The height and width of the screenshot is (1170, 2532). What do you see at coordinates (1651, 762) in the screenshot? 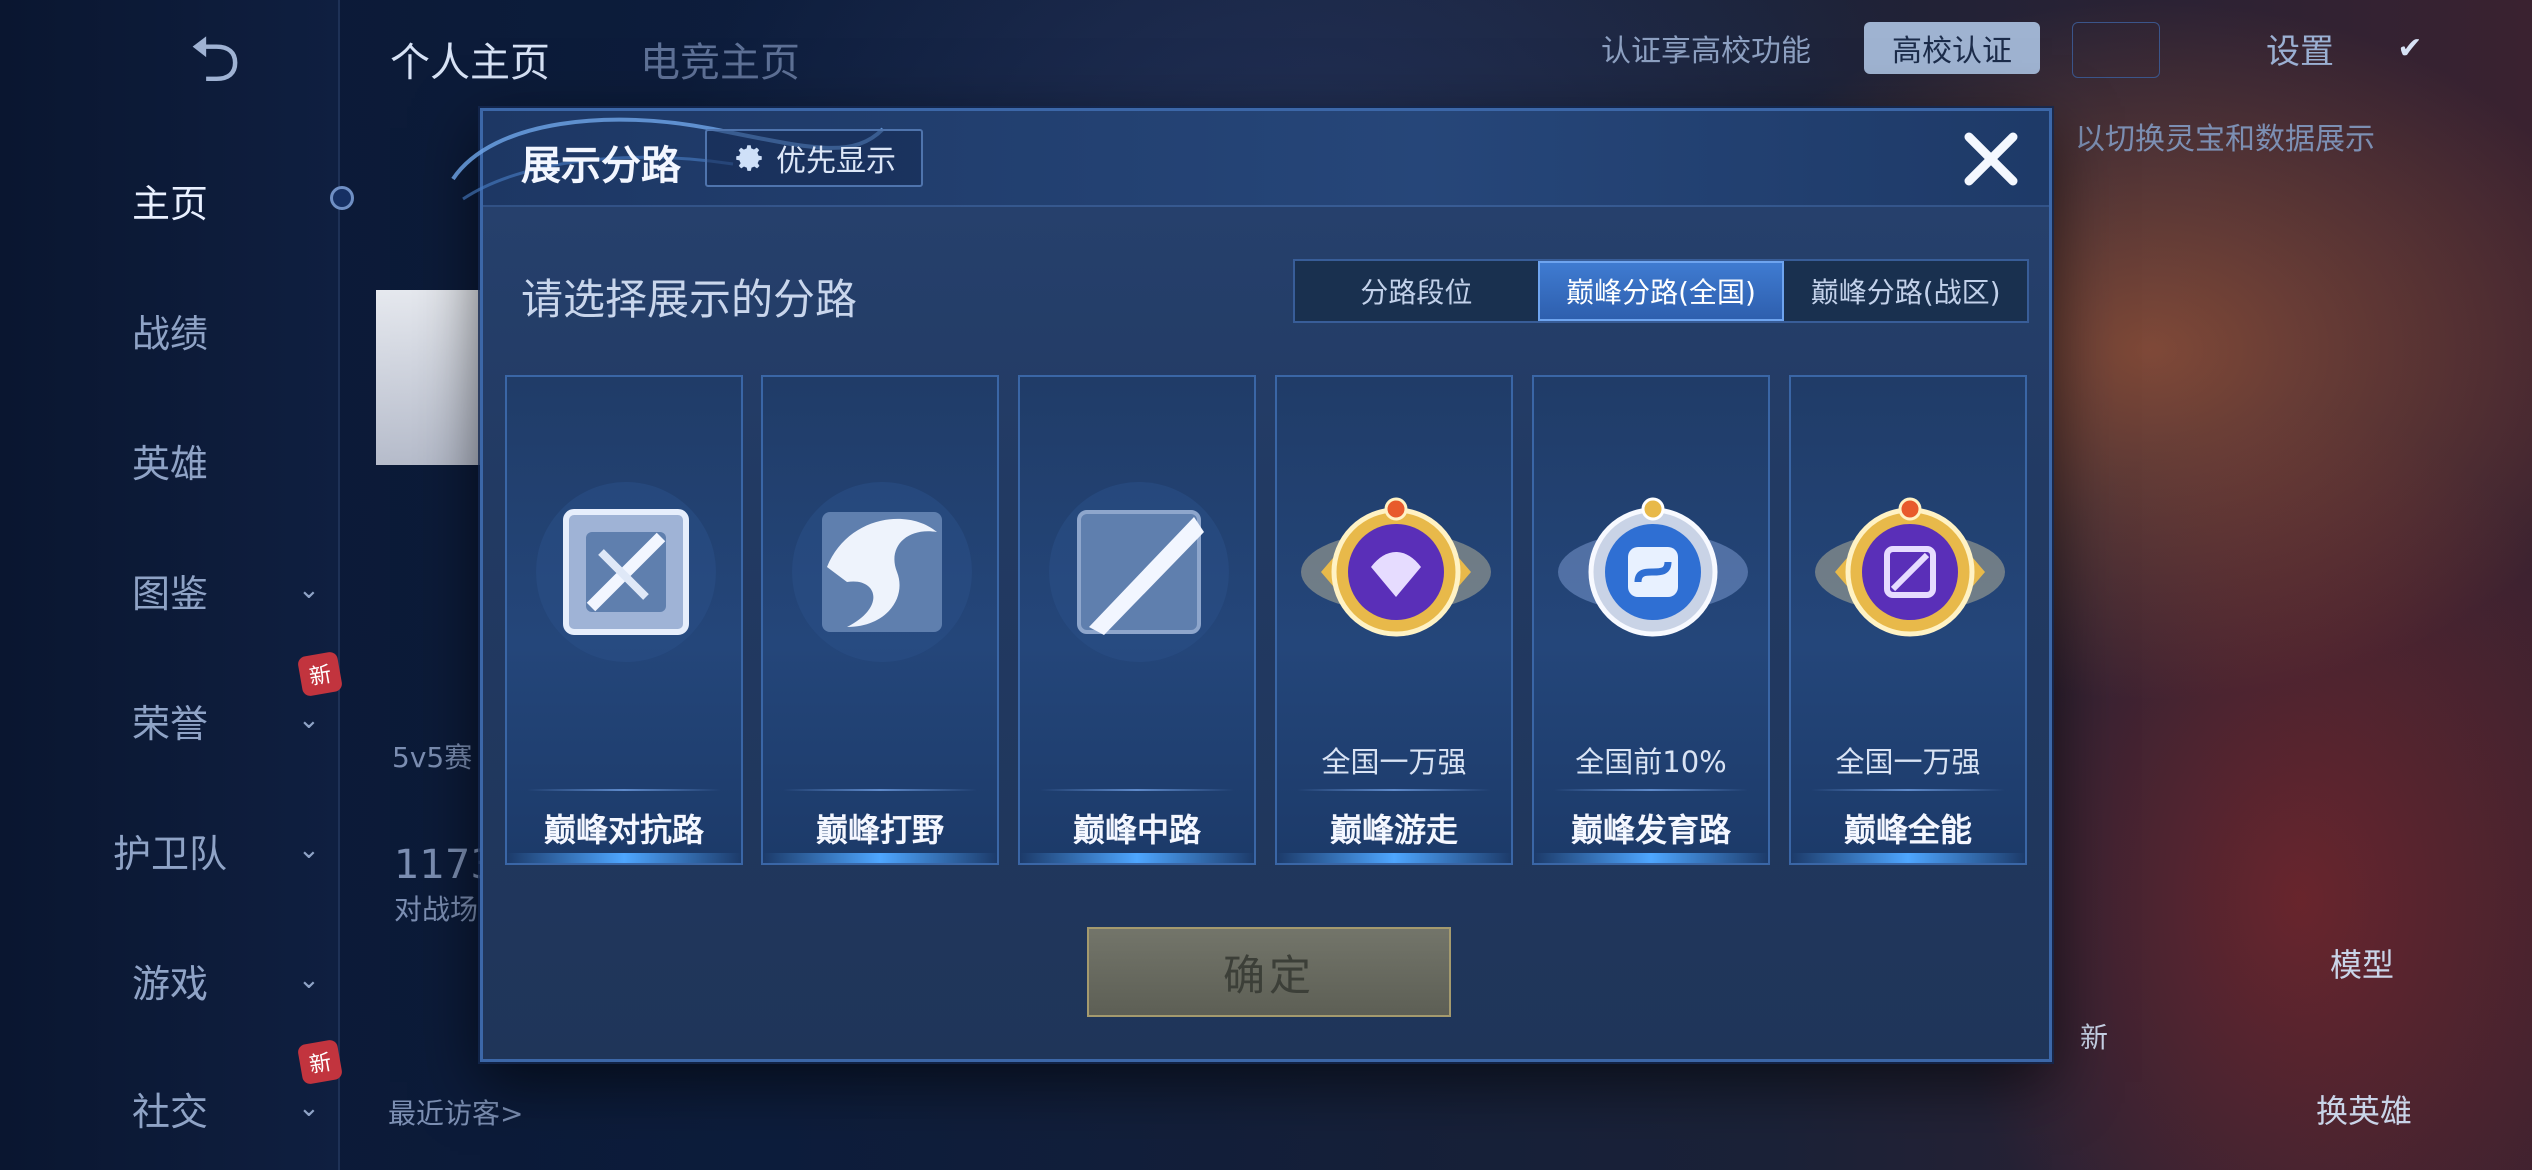
I see `card-rank: 全国前10%` at bounding box center [1651, 762].